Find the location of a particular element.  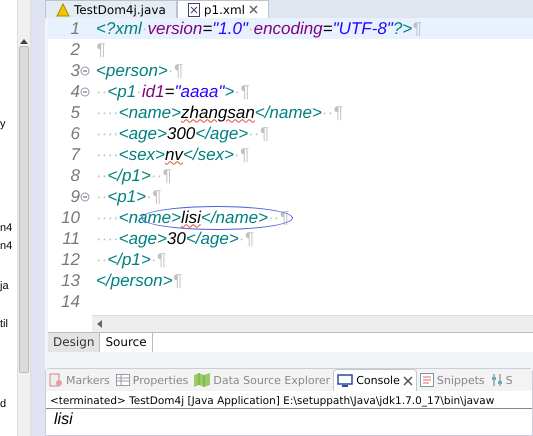

scroll-up-icon is located at coordinates (24, 41).